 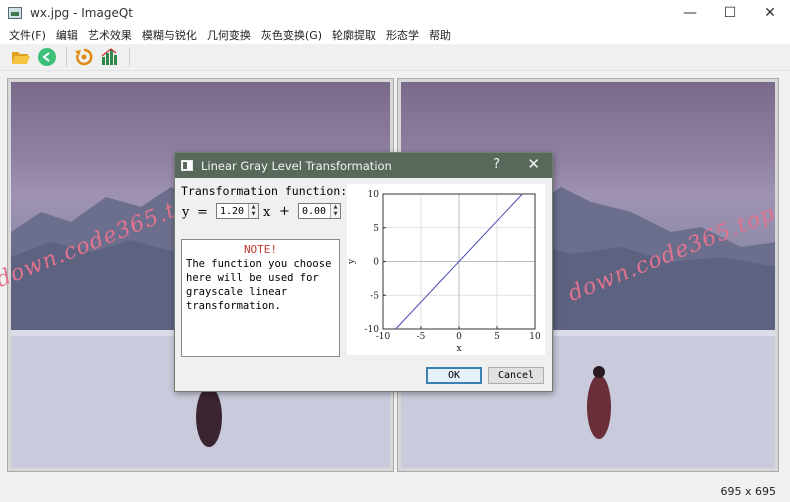 What do you see at coordinates (352, 261) in the screenshot?
I see `y-axis-label: y` at bounding box center [352, 261].